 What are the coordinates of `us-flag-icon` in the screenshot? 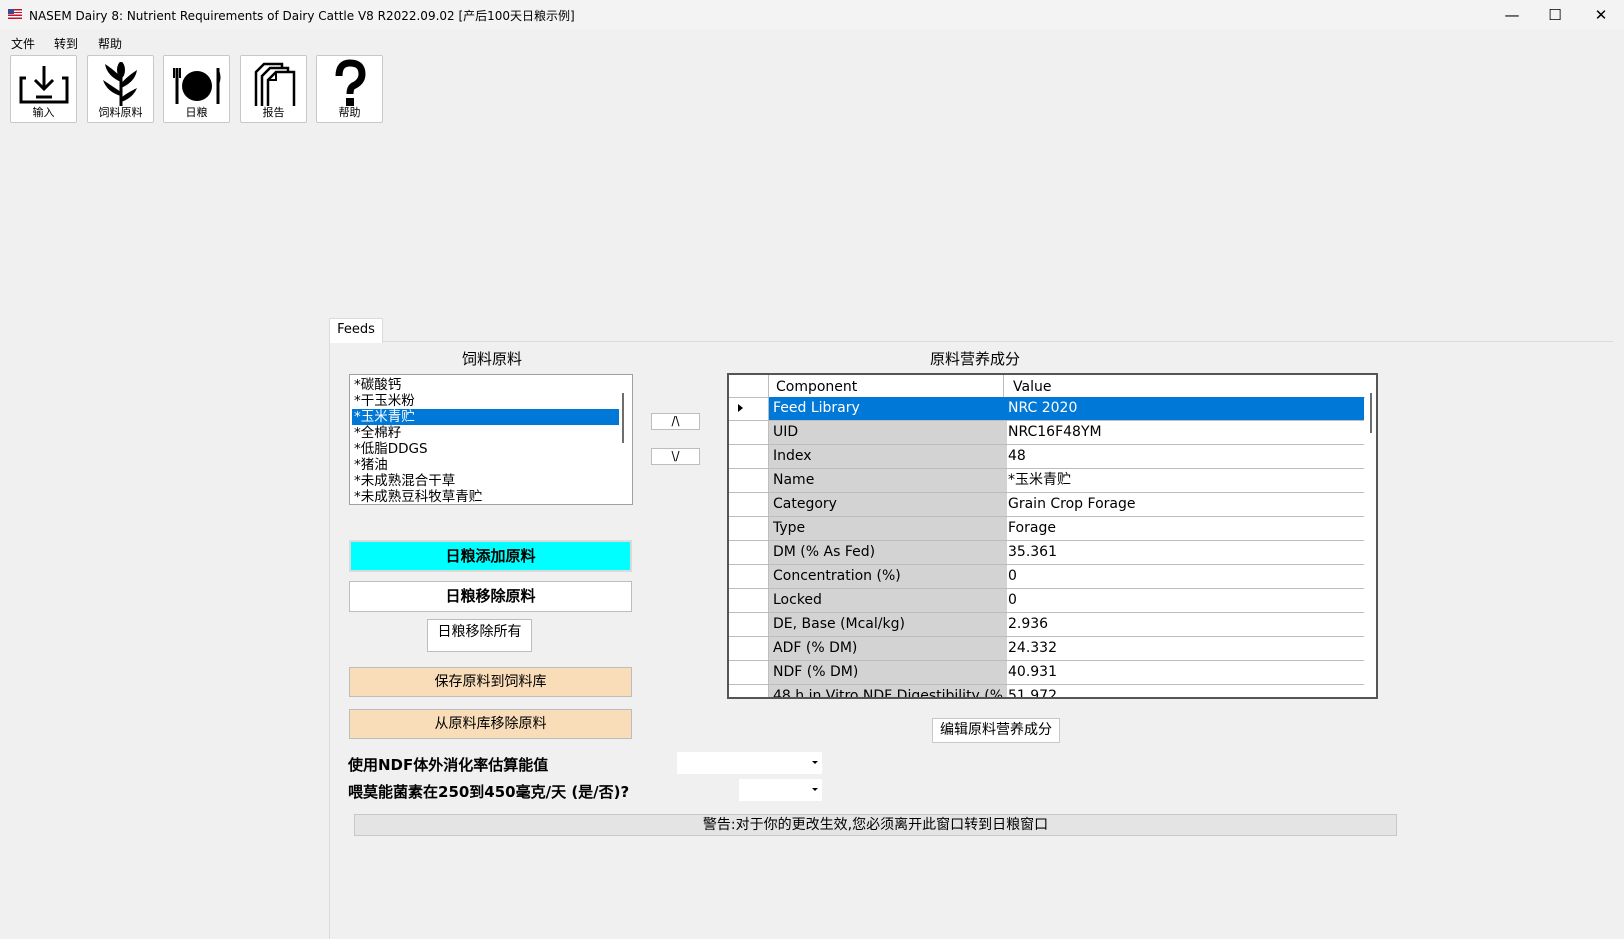 It's located at (15, 14).